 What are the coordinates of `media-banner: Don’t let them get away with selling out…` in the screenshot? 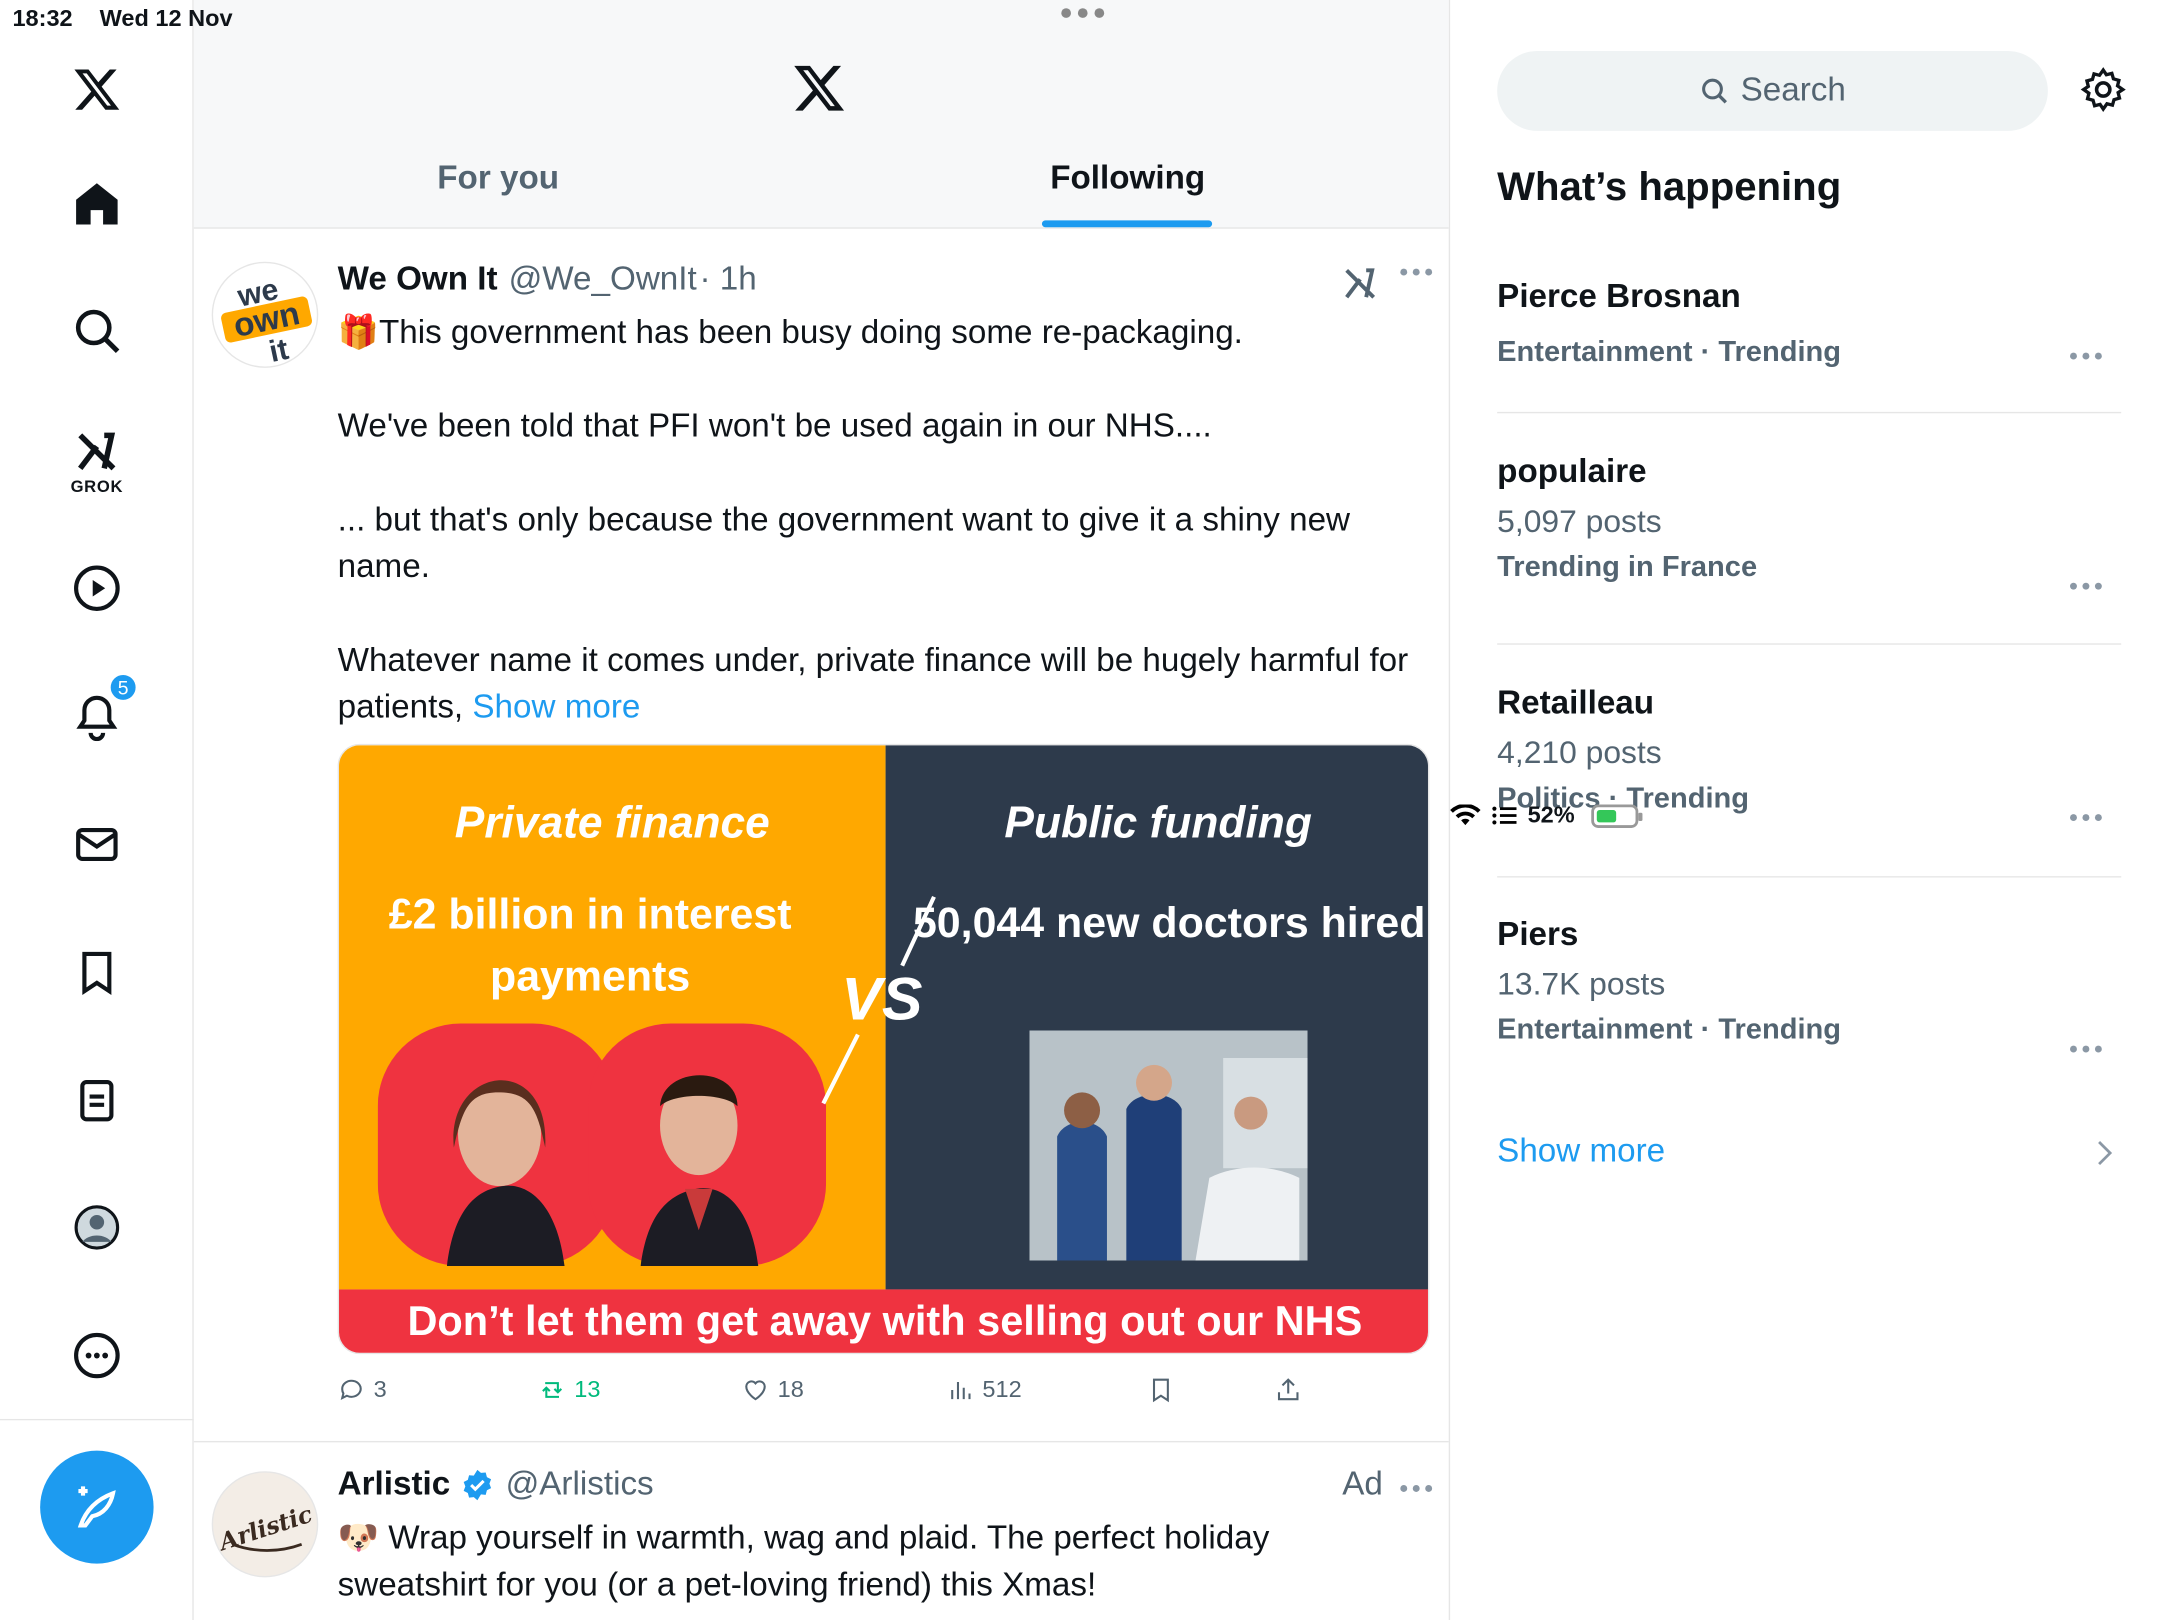 It's located at (883, 1321).